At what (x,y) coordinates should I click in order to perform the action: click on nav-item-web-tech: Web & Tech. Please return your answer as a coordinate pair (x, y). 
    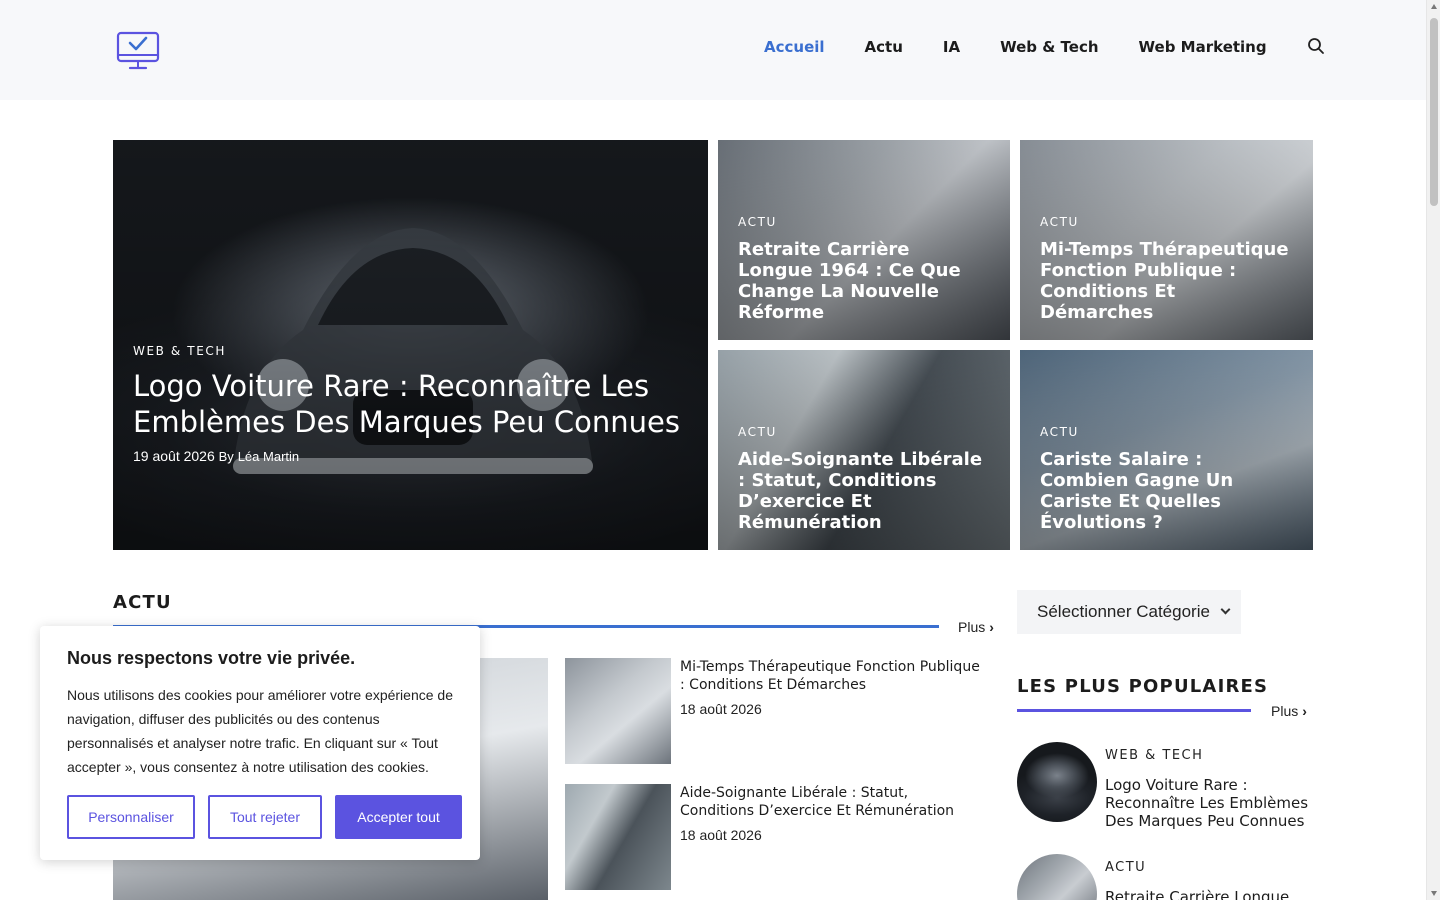
    Looking at the image, I should click on (1049, 47).